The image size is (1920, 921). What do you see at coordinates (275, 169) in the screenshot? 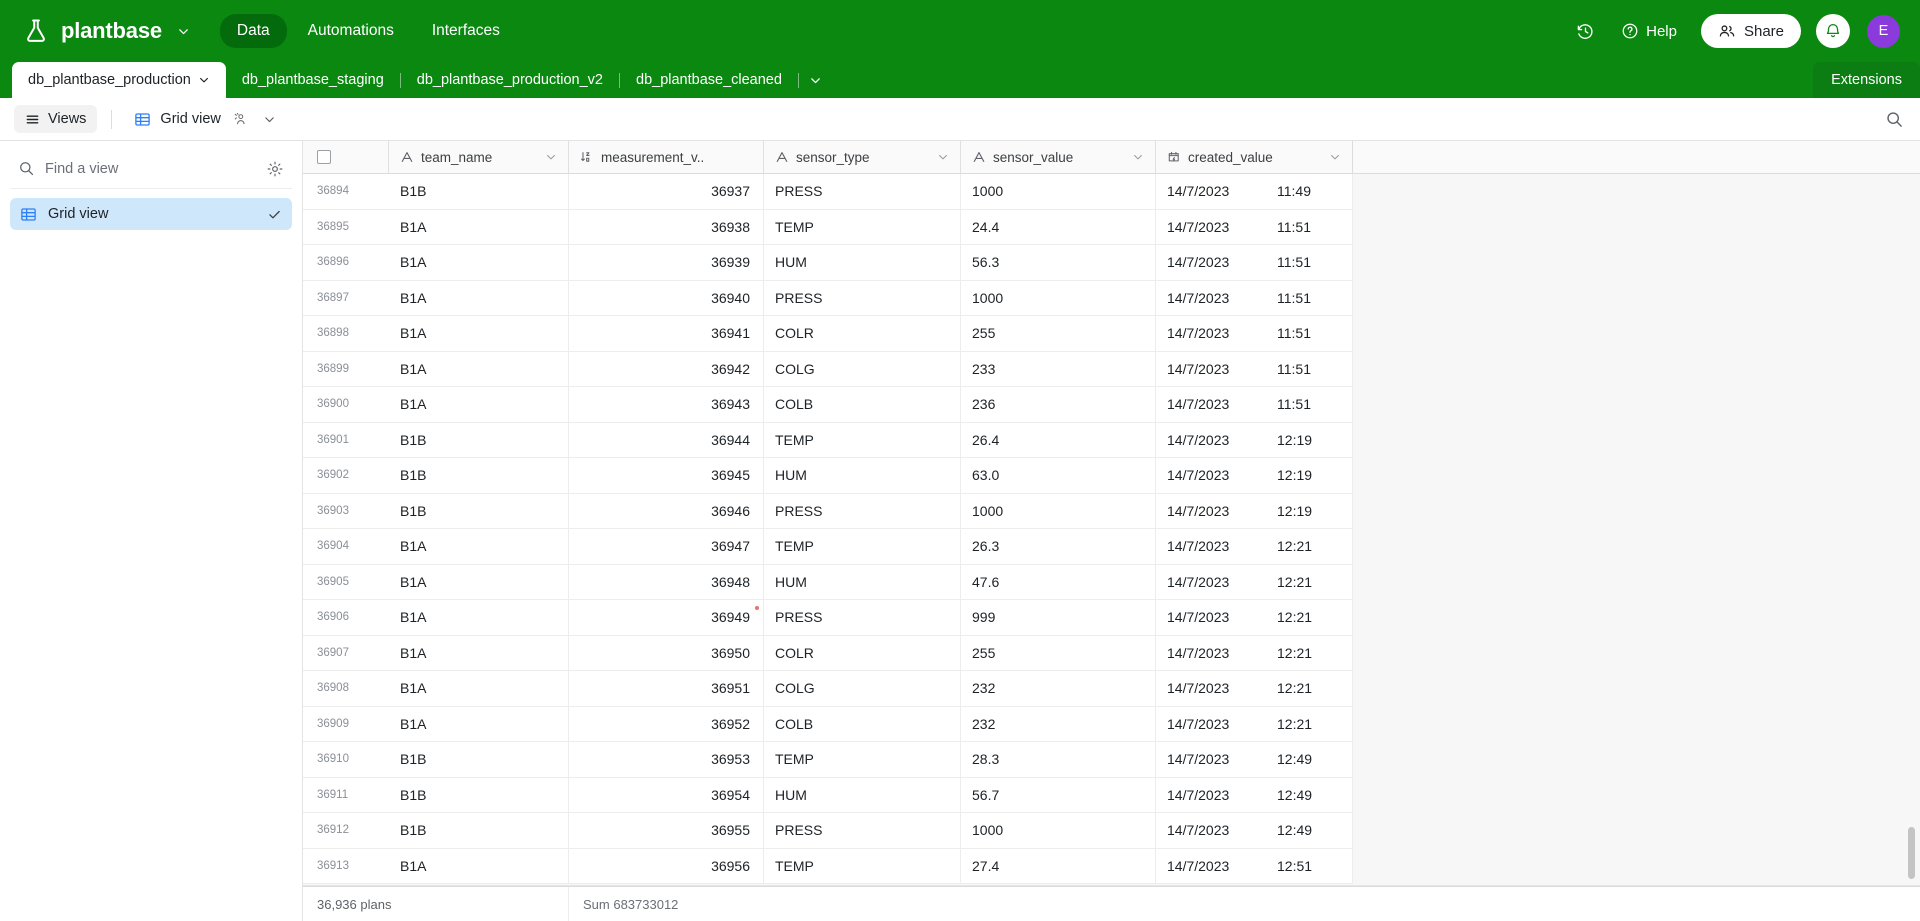
I see `gear-icon` at bounding box center [275, 169].